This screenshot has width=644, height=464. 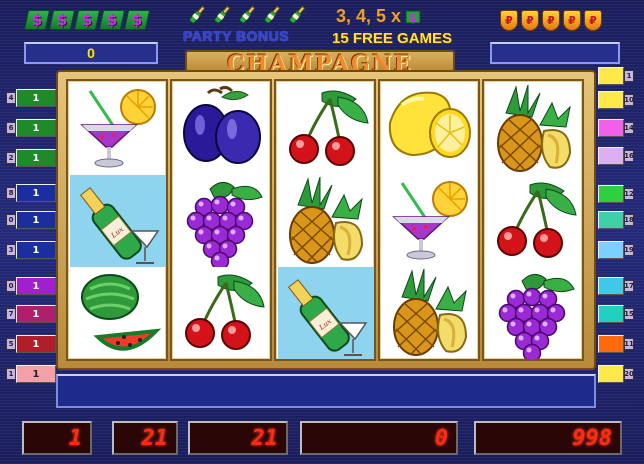 What do you see at coordinates (616, 250) in the screenshot?
I see `payline-button-right: 19` at bounding box center [616, 250].